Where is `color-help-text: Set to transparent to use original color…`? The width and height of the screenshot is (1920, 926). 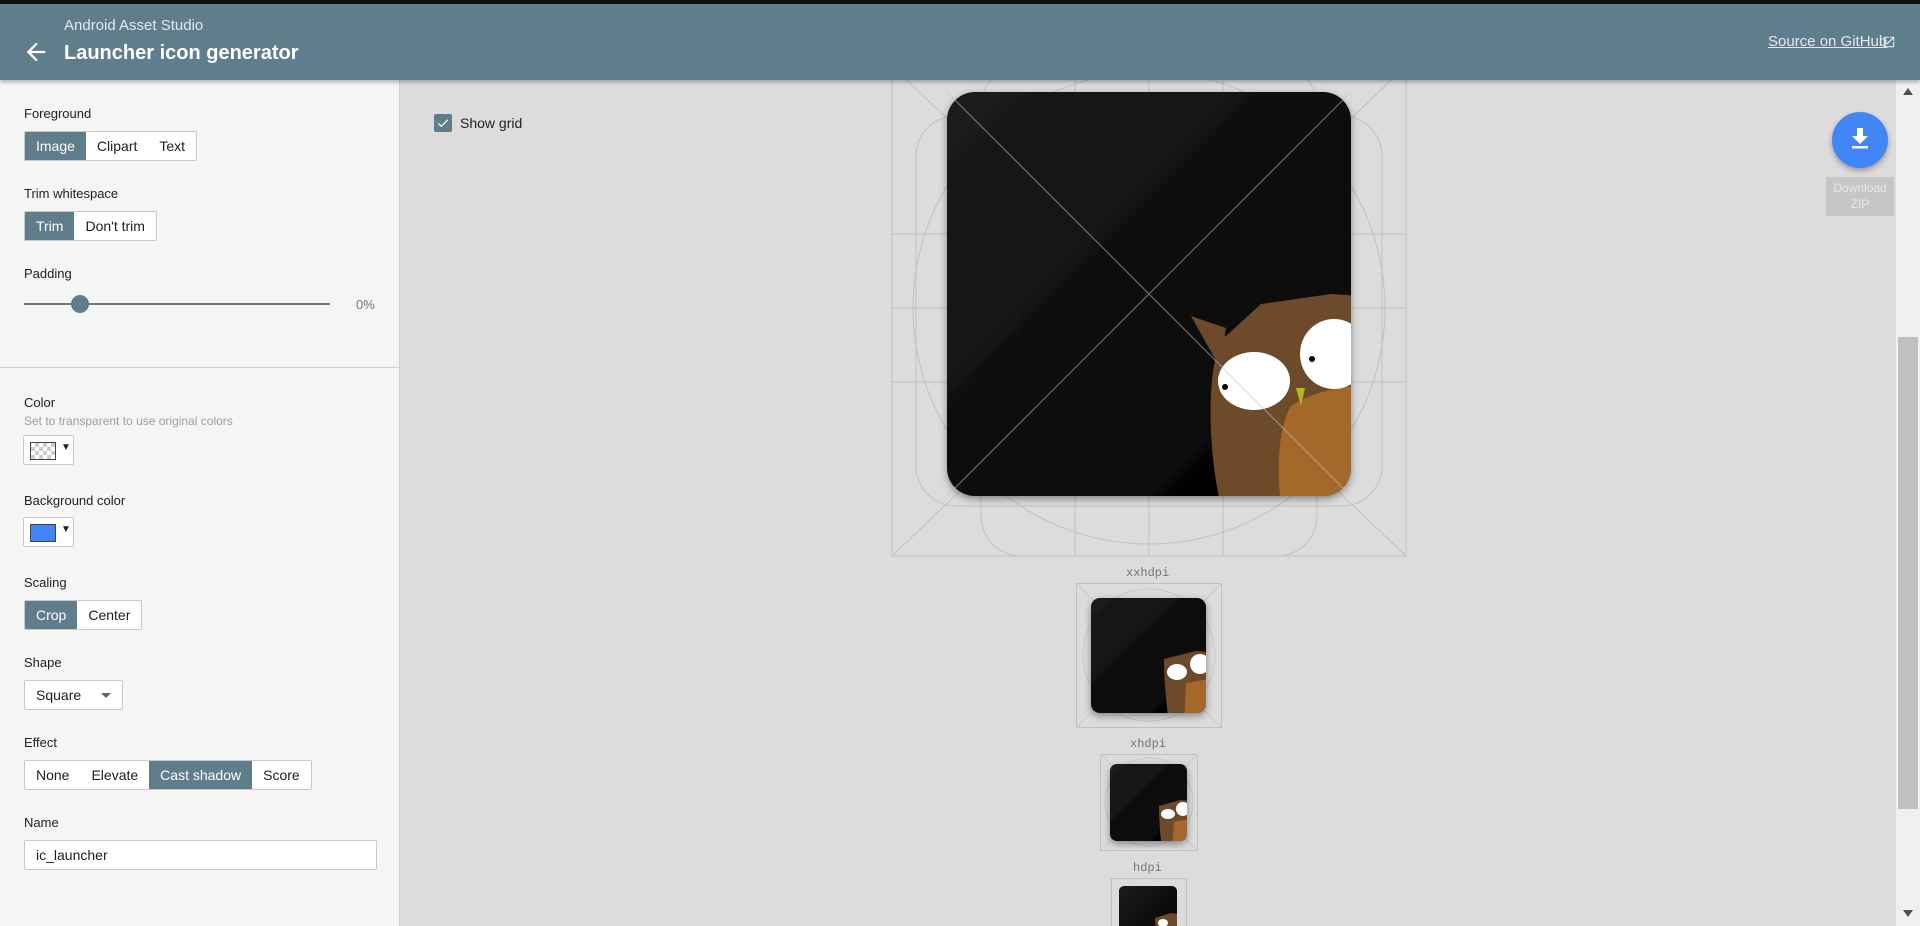 color-help-text: Set to transparent to use original color… is located at coordinates (128, 421).